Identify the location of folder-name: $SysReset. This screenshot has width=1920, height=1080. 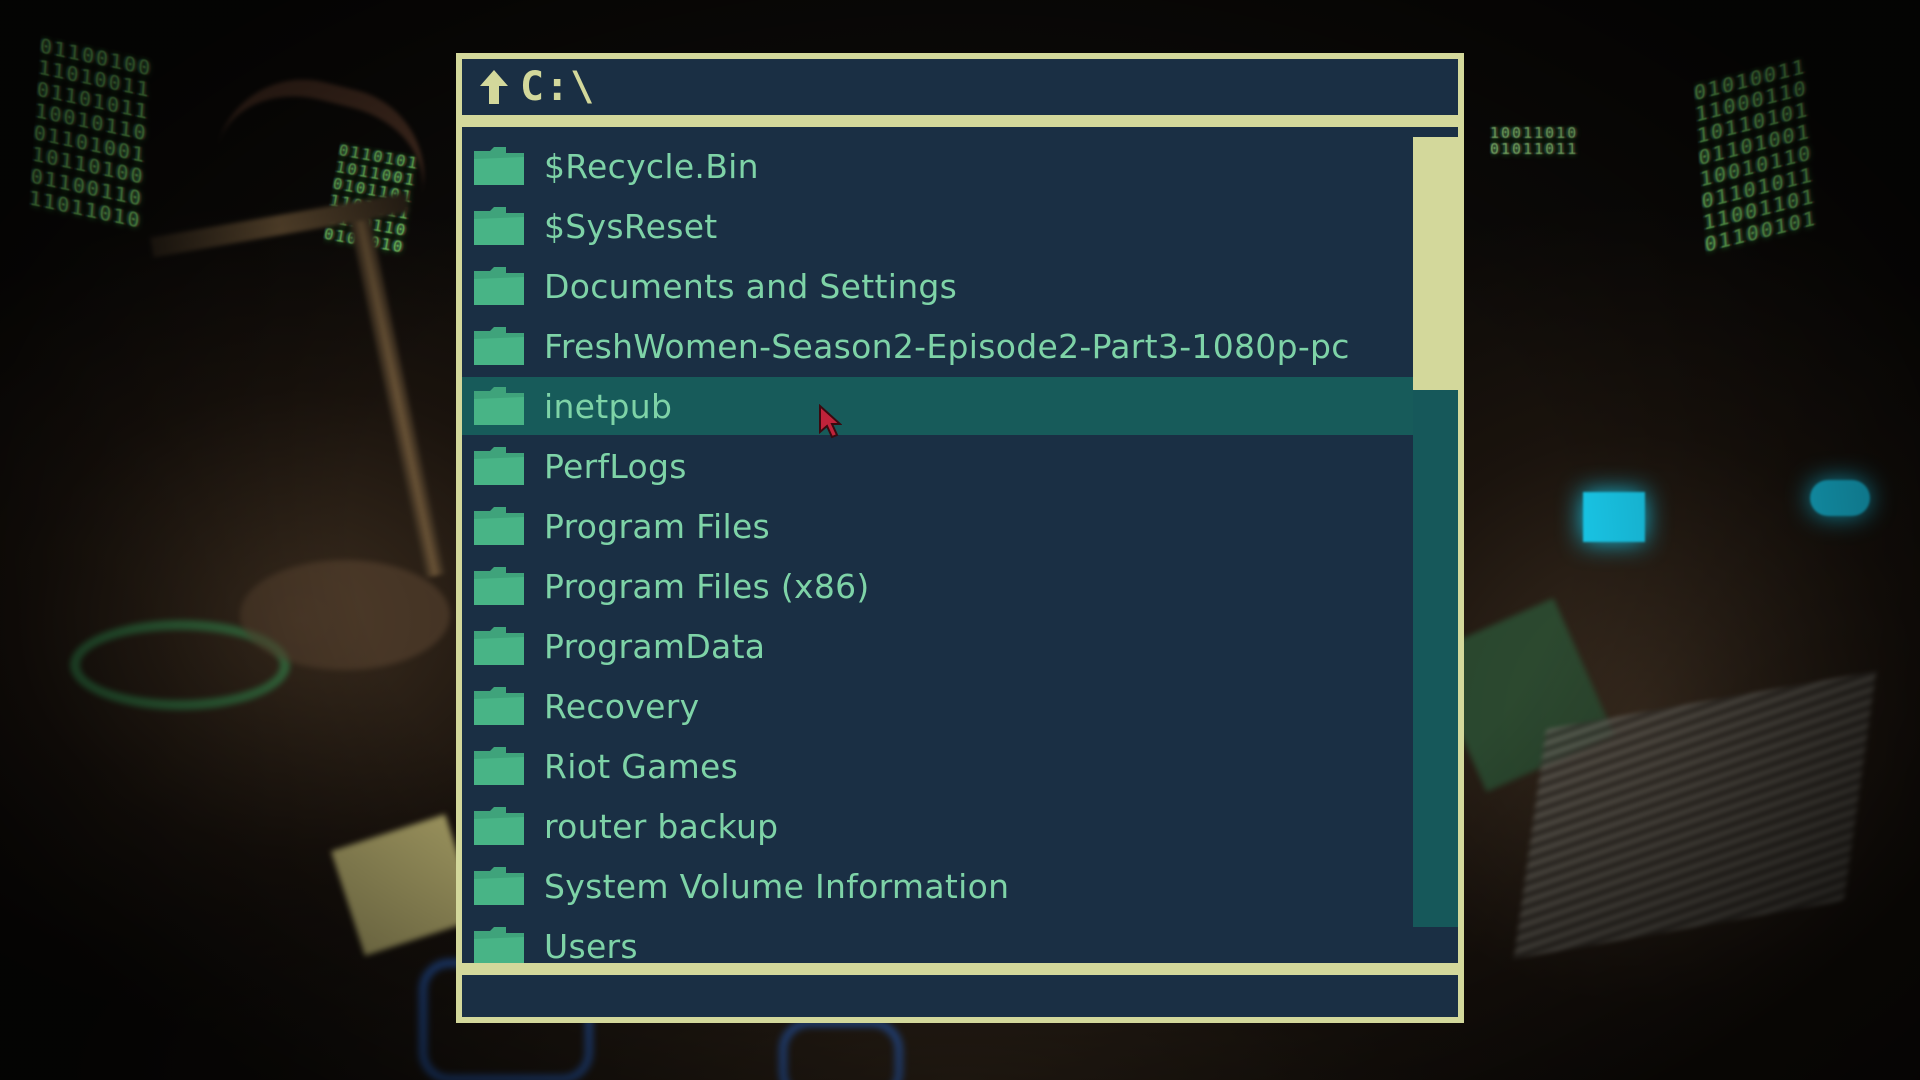
(631, 226).